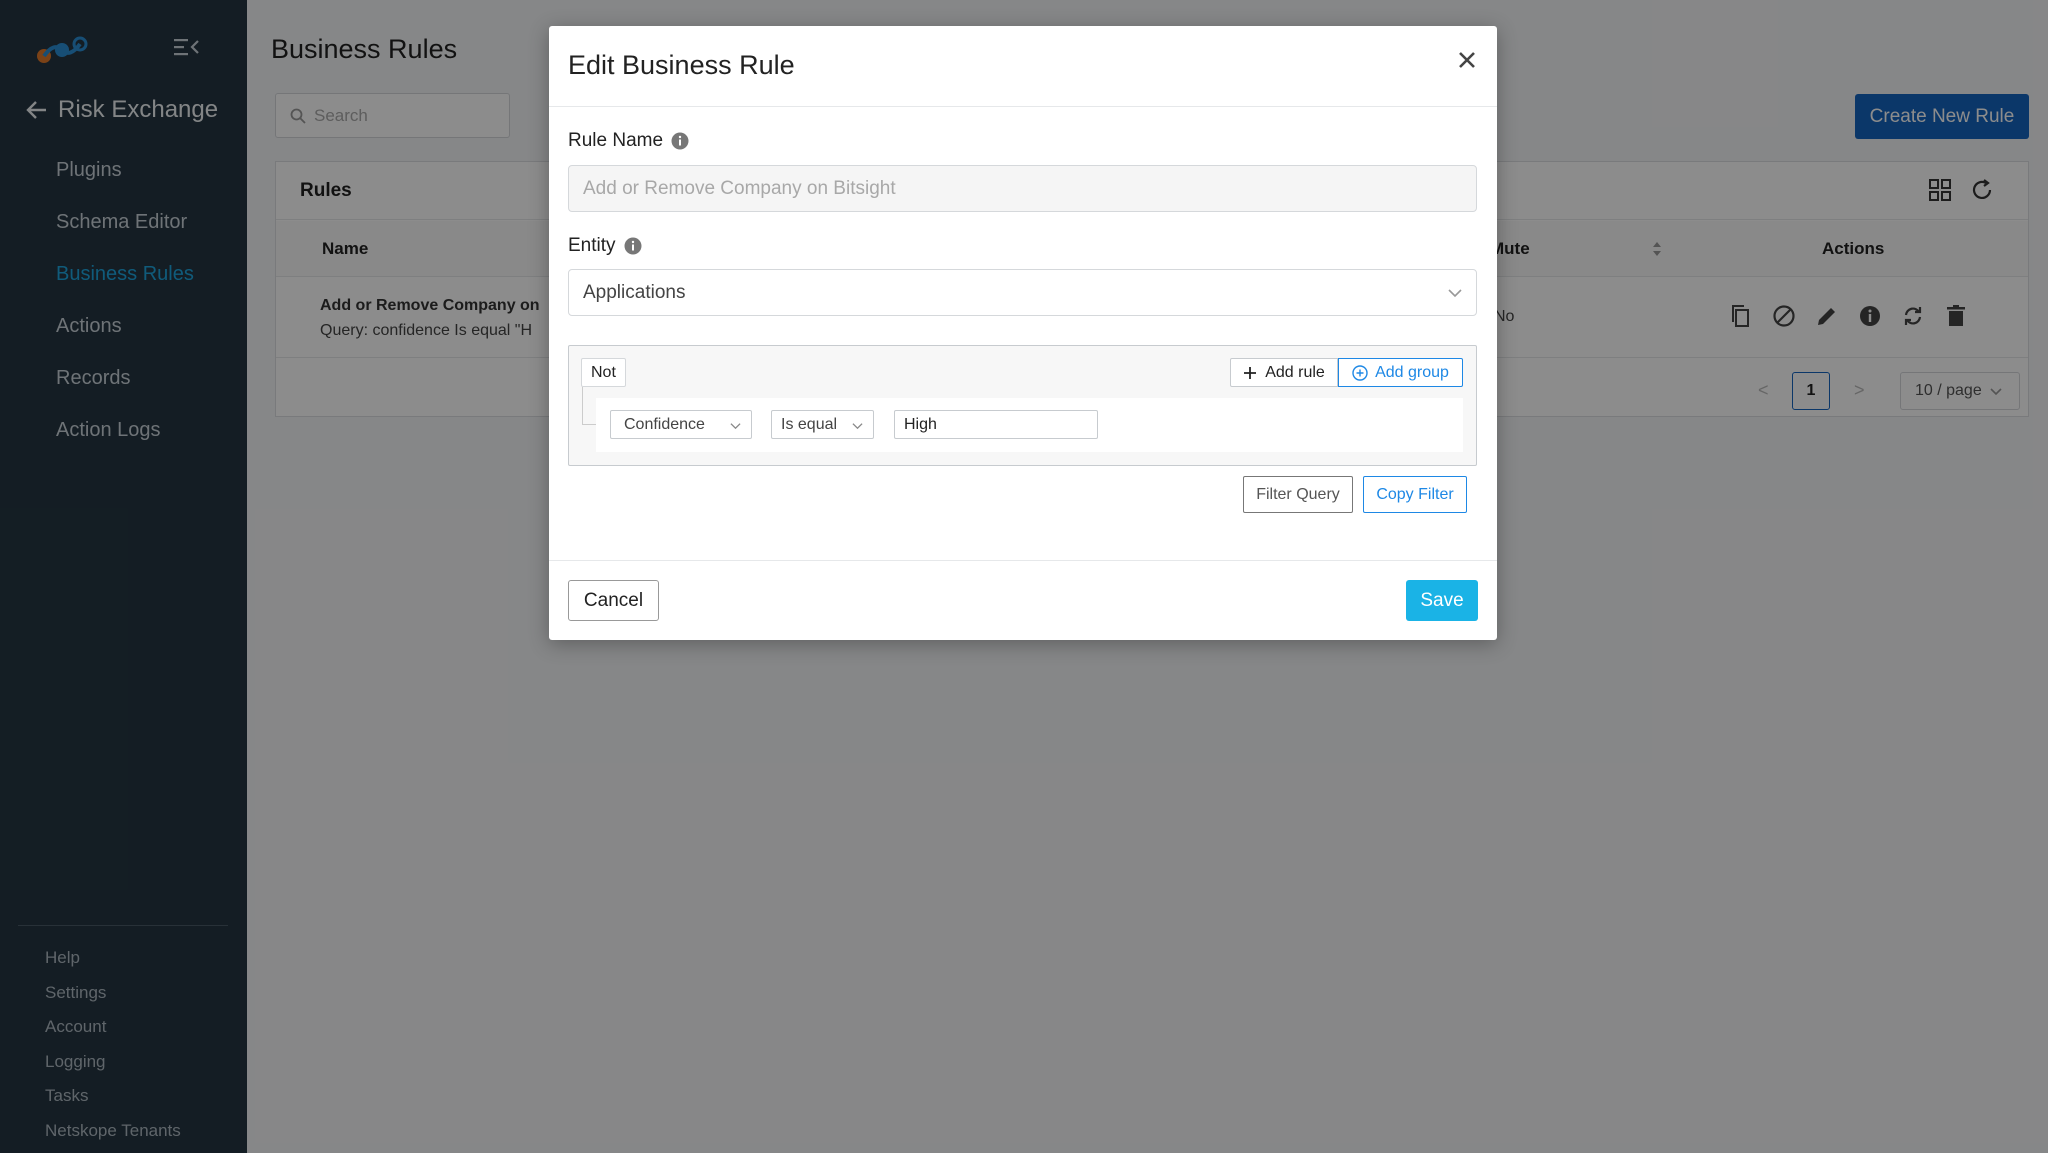 The width and height of the screenshot is (2048, 1153). I want to click on modal-footer: Cancel Save, so click(1023, 600).